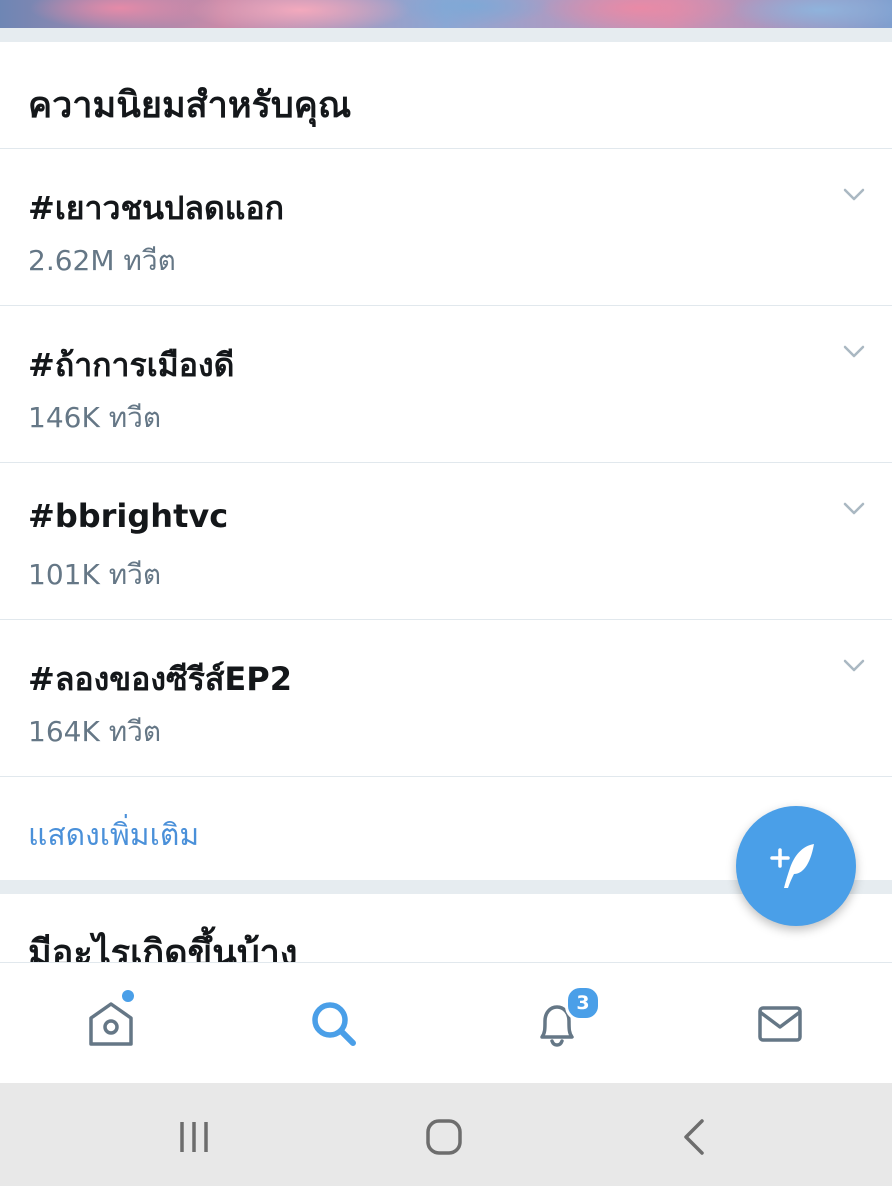 The height and width of the screenshot is (1186, 892). I want to click on new-activity-dot, so click(128, 996).